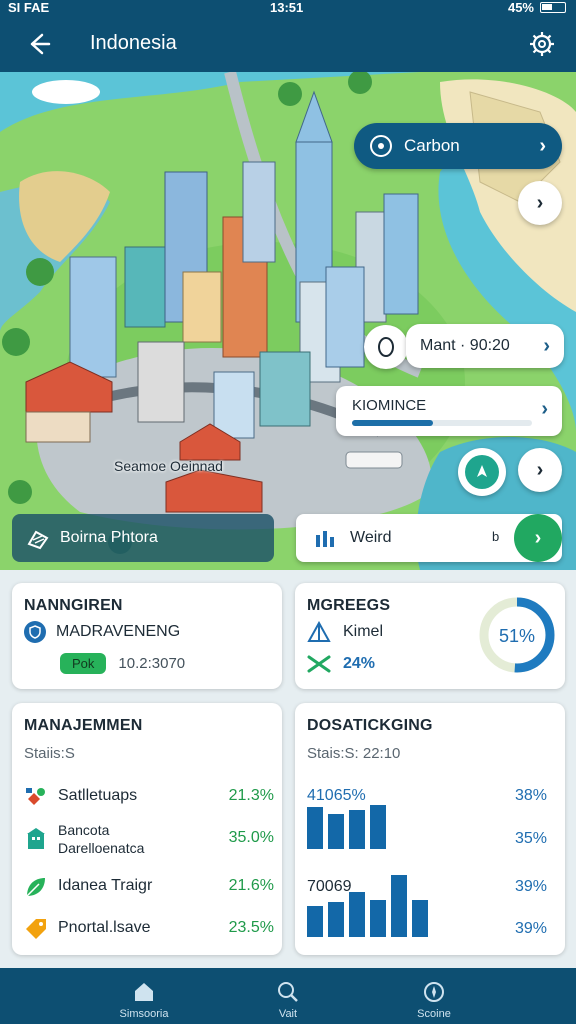 This screenshot has height=1024, width=576. What do you see at coordinates (429, 538) in the screenshot?
I see `weird-card: Weird b ›` at bounding box center [429, 538].